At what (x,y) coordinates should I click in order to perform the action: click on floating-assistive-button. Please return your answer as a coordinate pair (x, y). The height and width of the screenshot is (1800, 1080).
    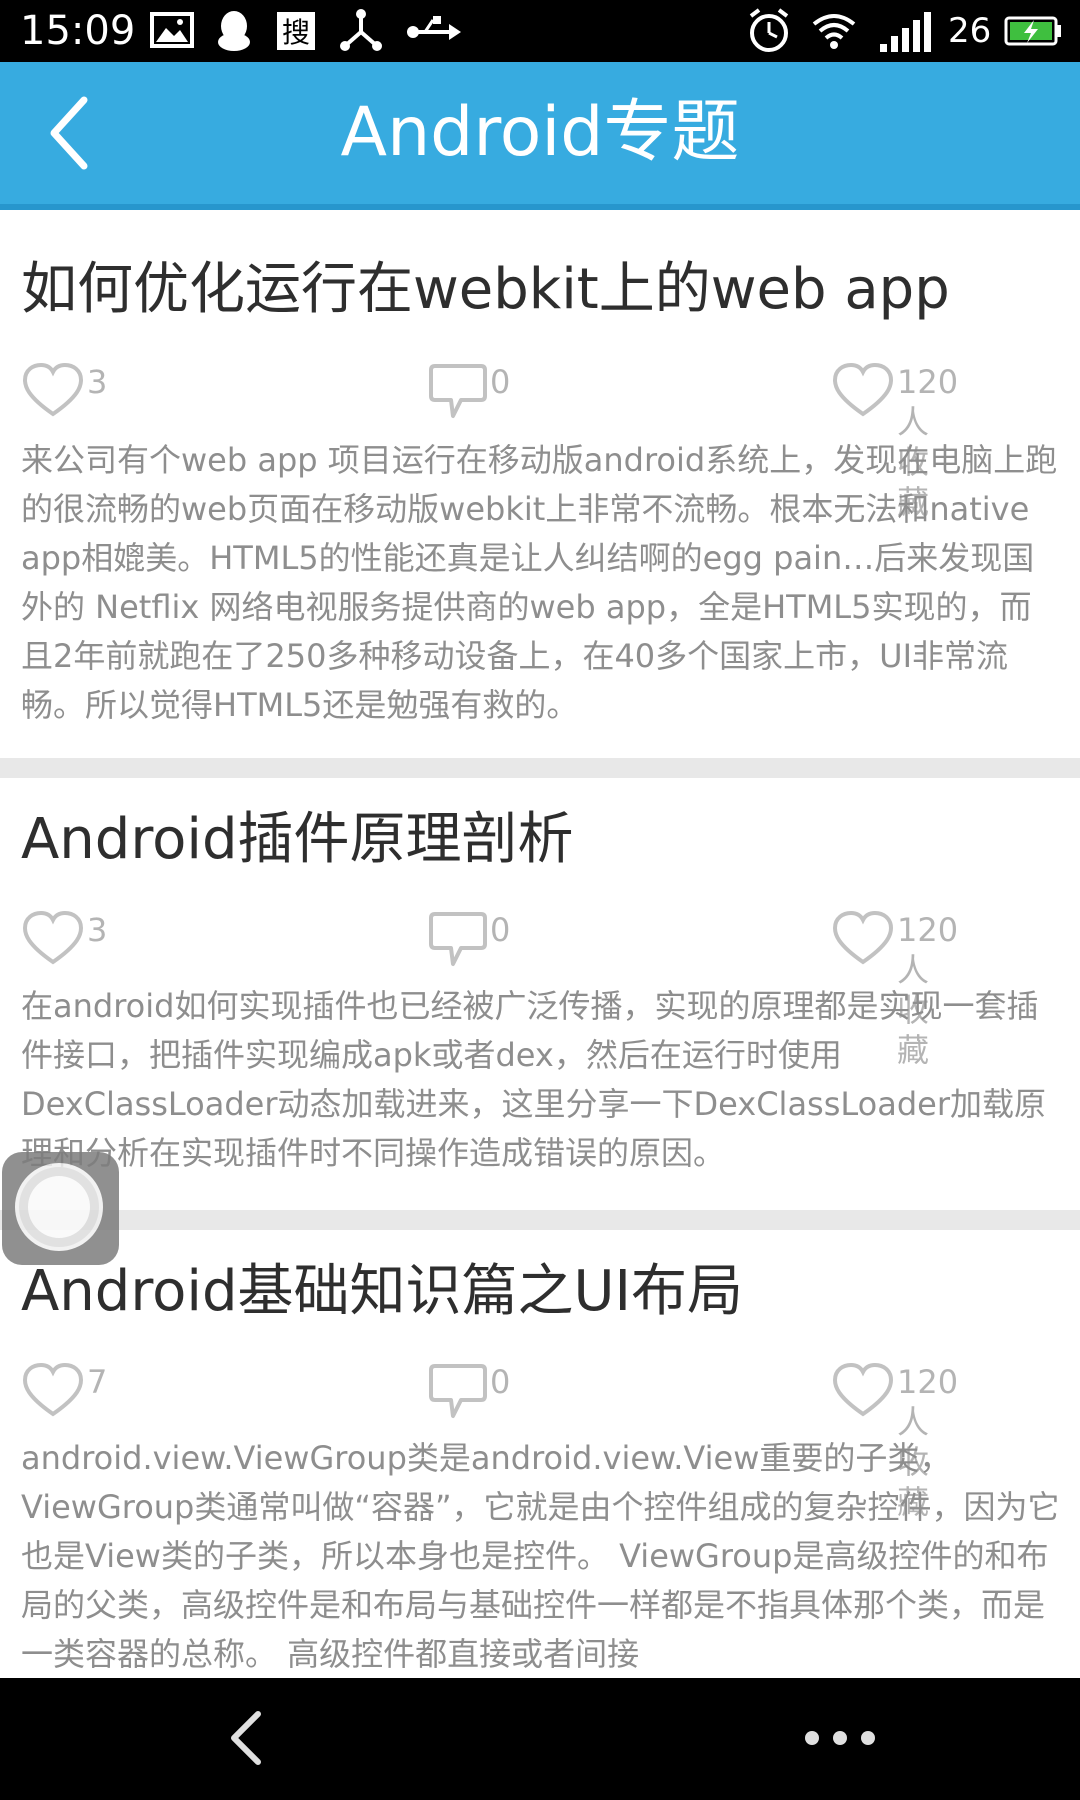
    Looking at the image, I should click on (60, 1208).